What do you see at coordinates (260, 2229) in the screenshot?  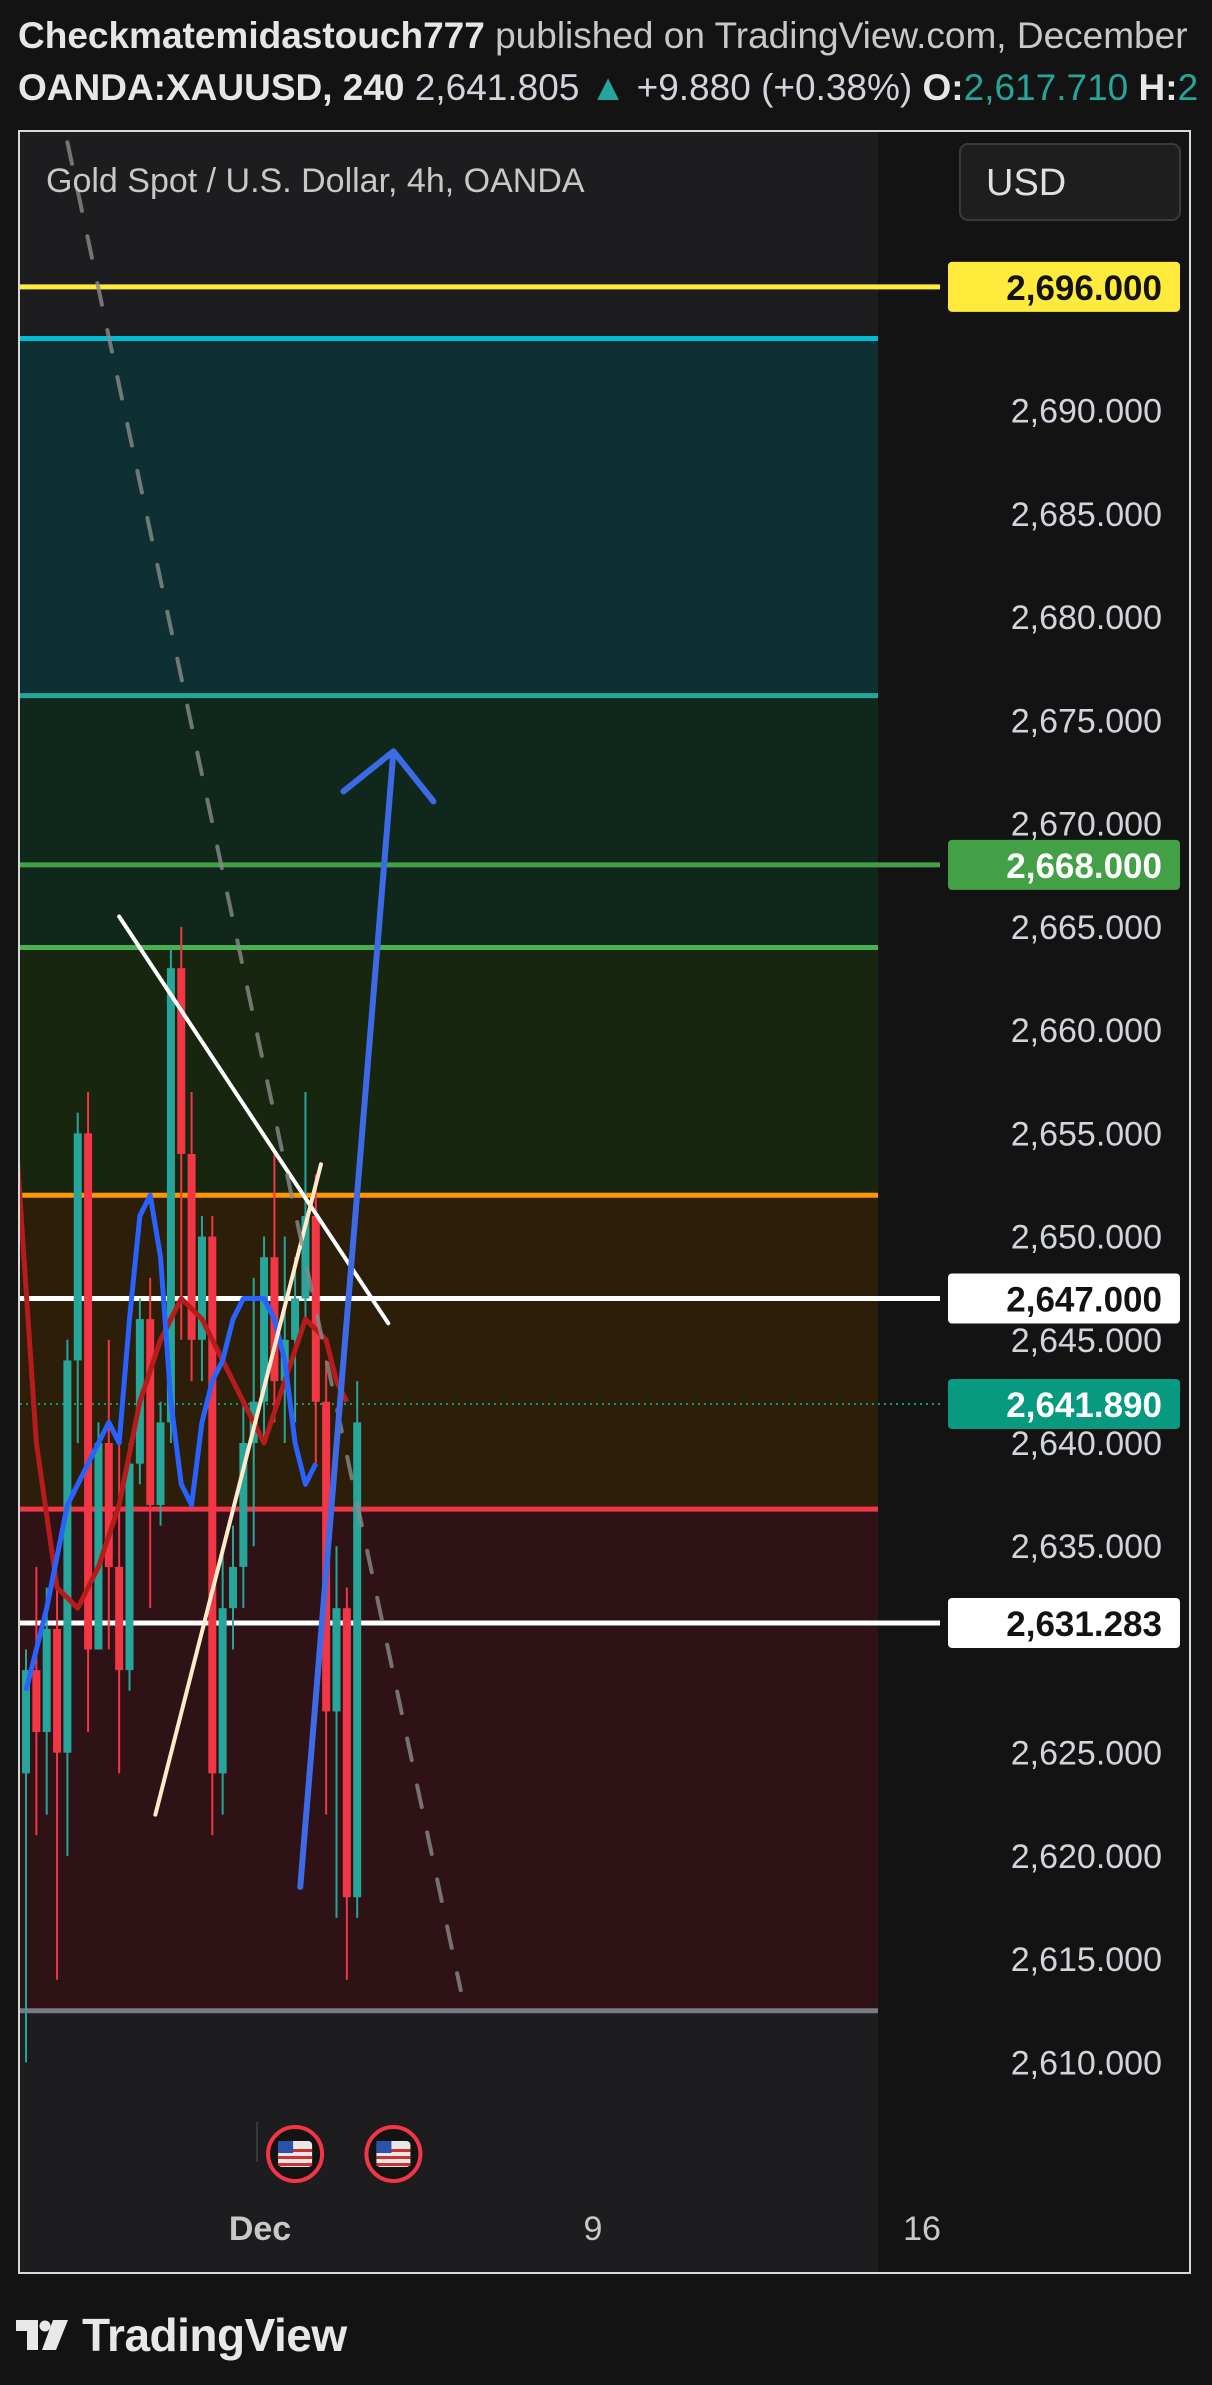 I see `x-axis-label: Dec` at bounding box center [260, 2229].